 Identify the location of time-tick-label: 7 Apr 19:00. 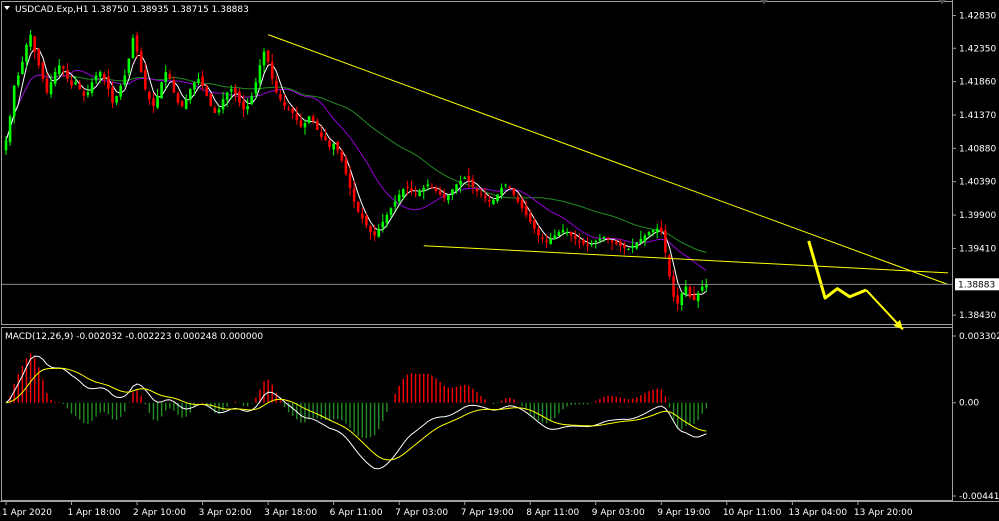
(487, 513).